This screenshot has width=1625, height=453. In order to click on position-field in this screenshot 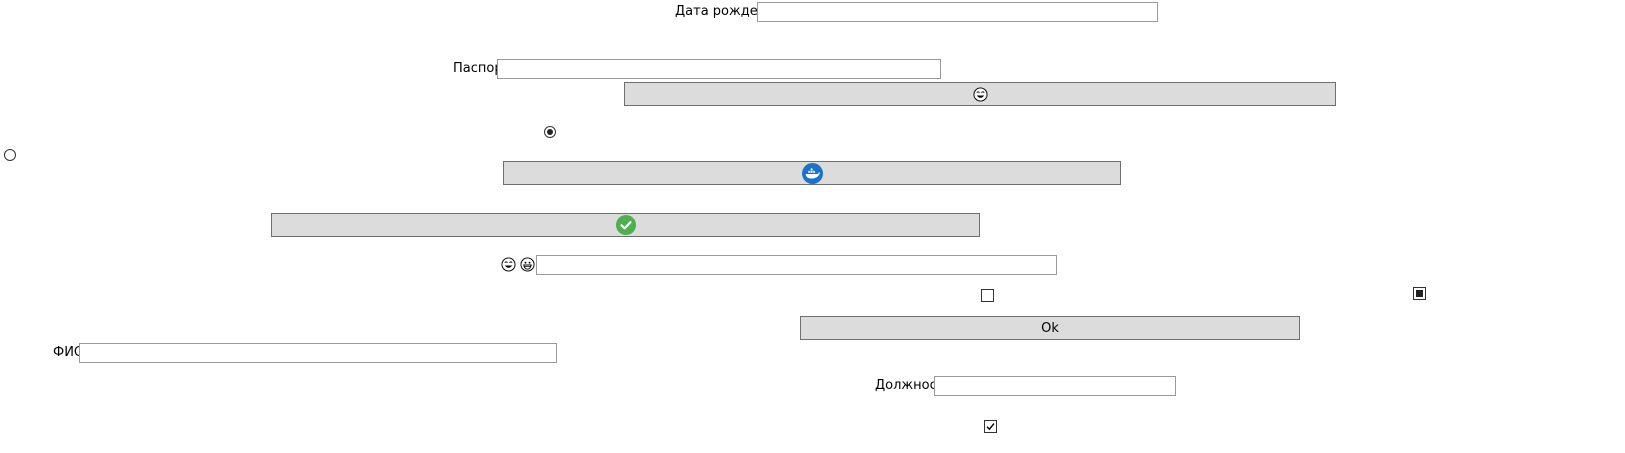, I will do `click(1055, 386)`.